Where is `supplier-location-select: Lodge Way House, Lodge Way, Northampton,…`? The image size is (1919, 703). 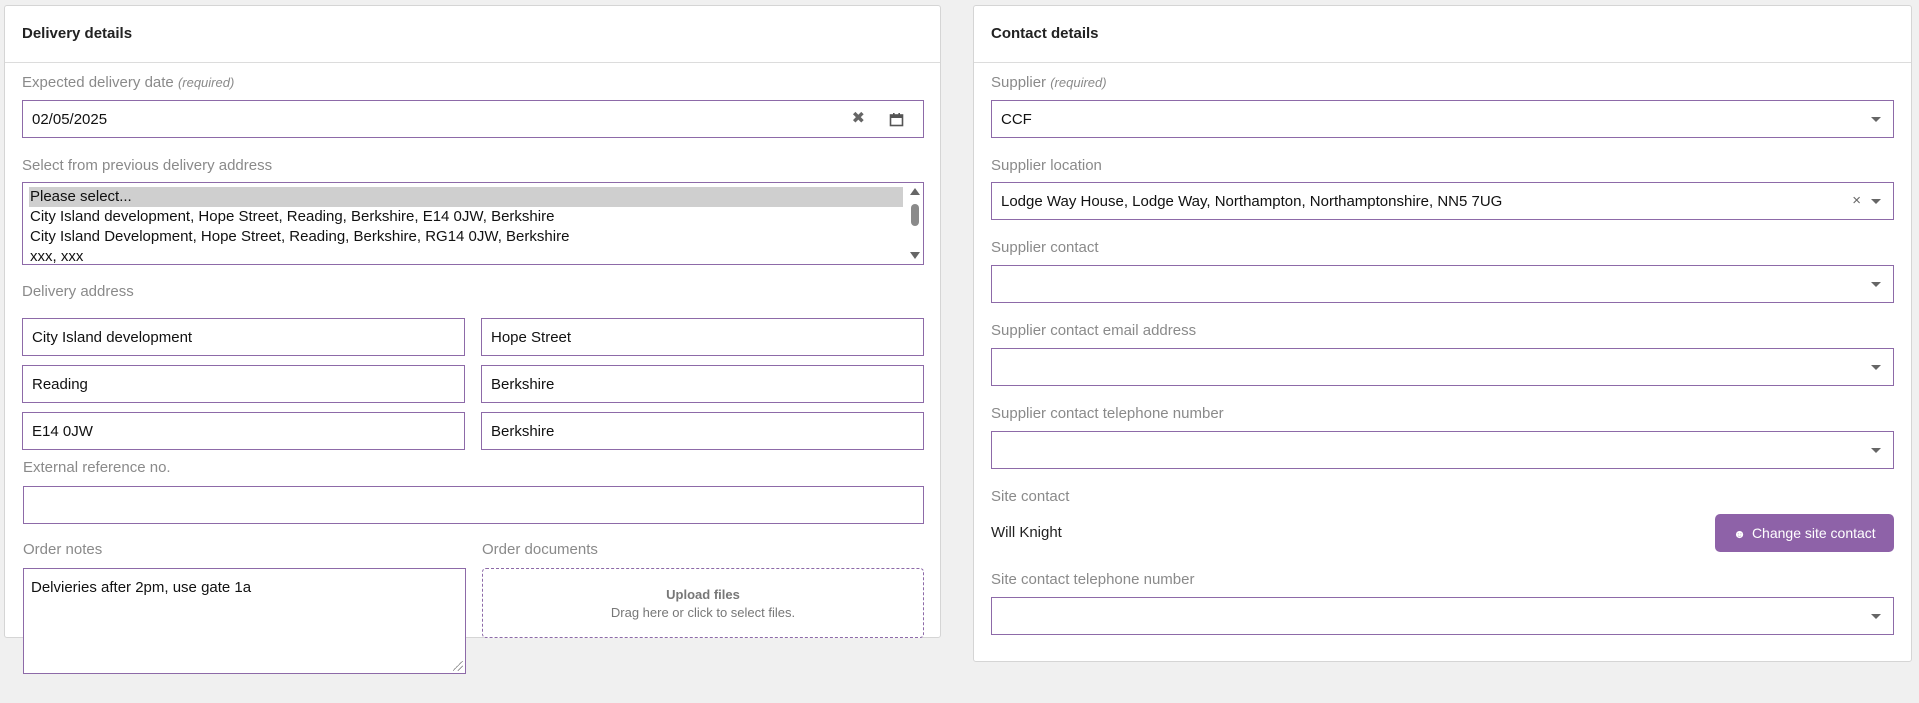
supplier-location-select: Lodge Way House, Lodge Way, Northampton,… is located at coordinates (1442, 201).